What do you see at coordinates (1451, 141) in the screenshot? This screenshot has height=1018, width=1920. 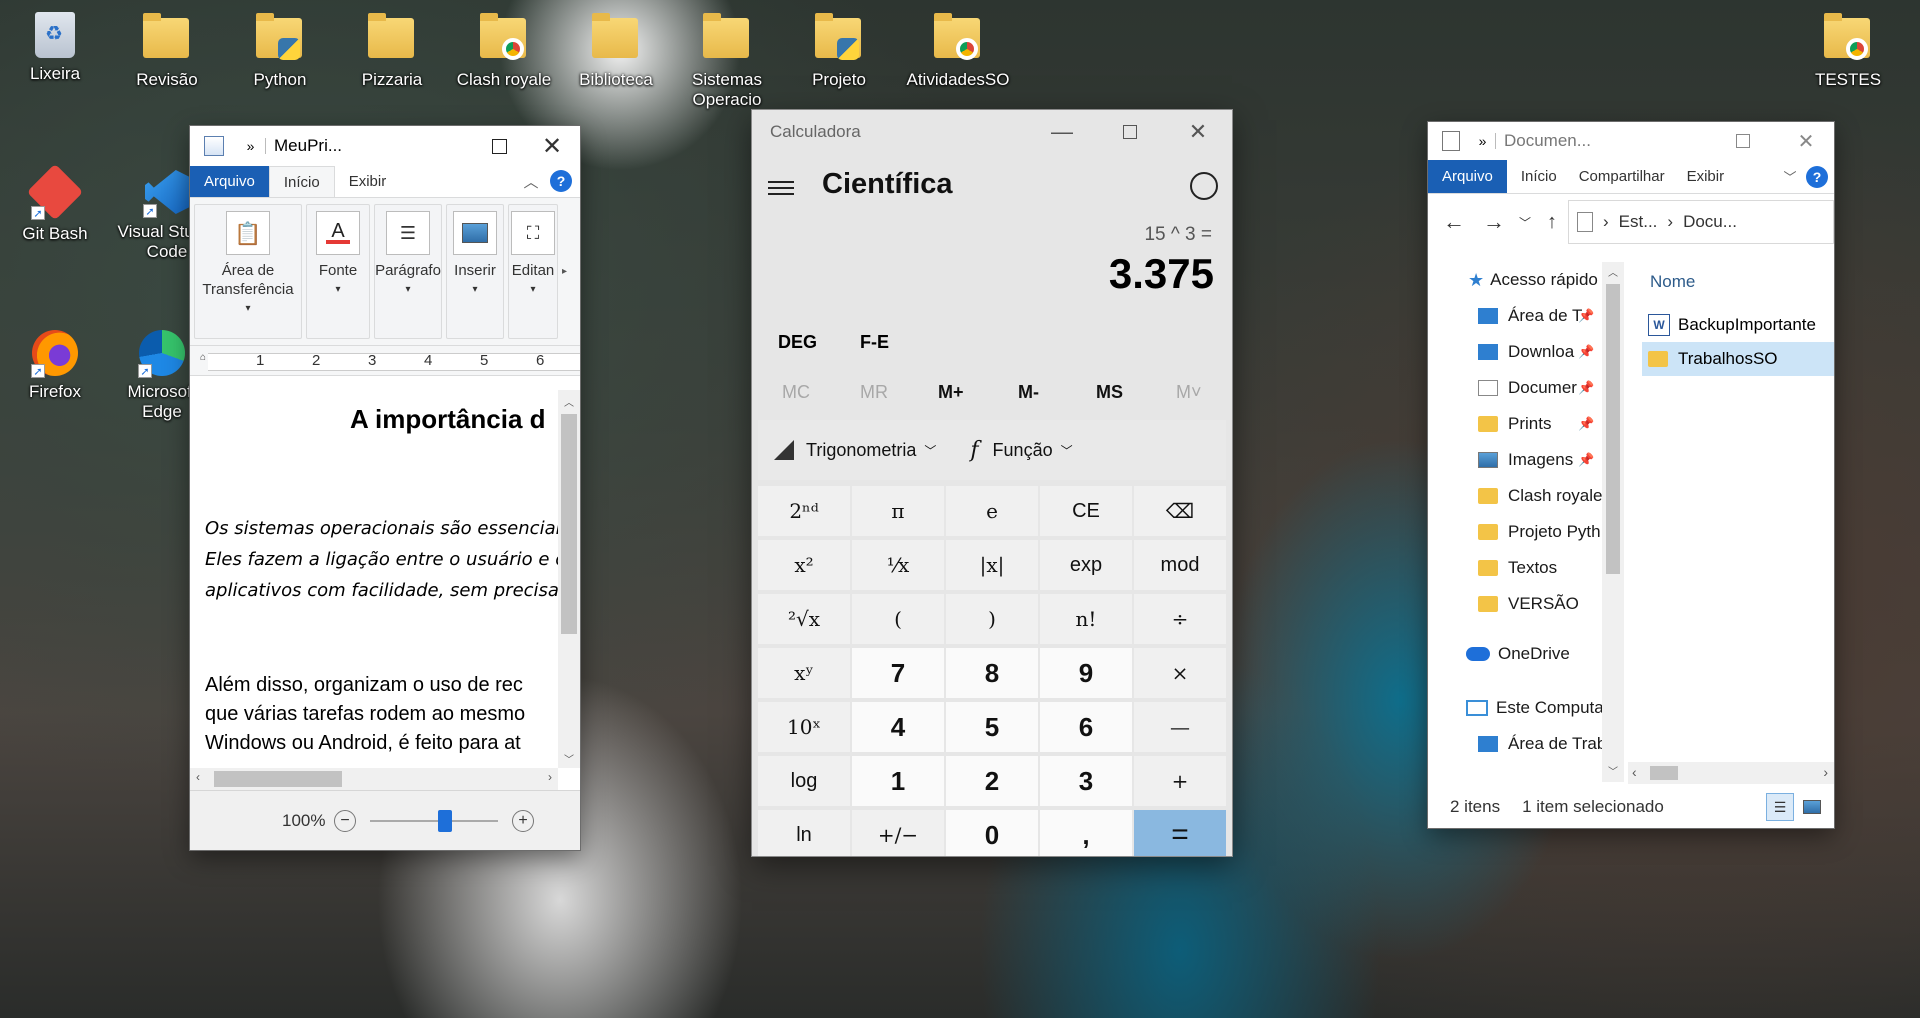 I see `explorer-app-icon` at bounding box center [1451, 141].